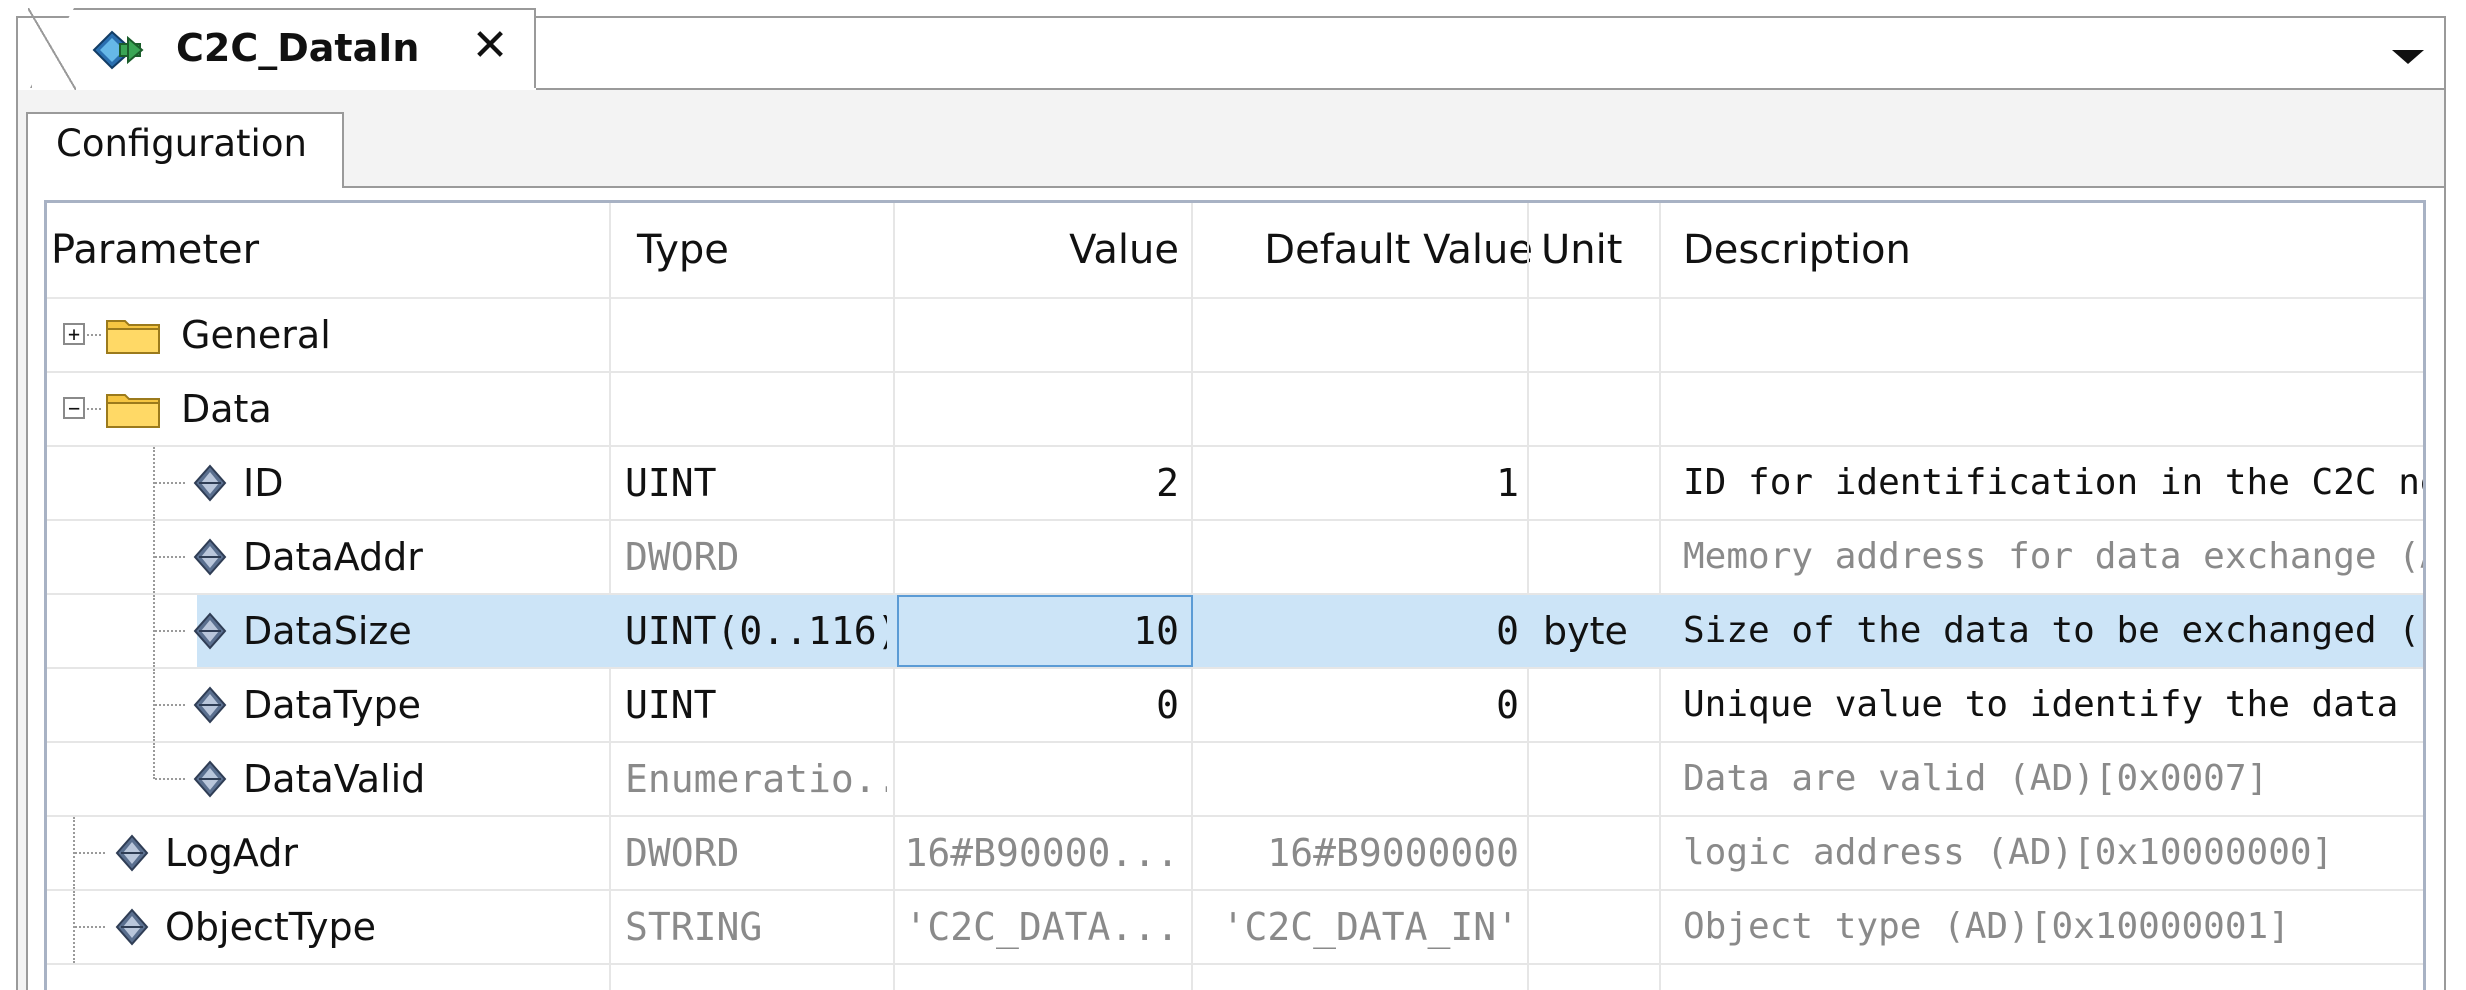 The image size is (2466, 990). I want to click on default-value-cell: 'C2C_DATA_IN', so click(1356, 927).